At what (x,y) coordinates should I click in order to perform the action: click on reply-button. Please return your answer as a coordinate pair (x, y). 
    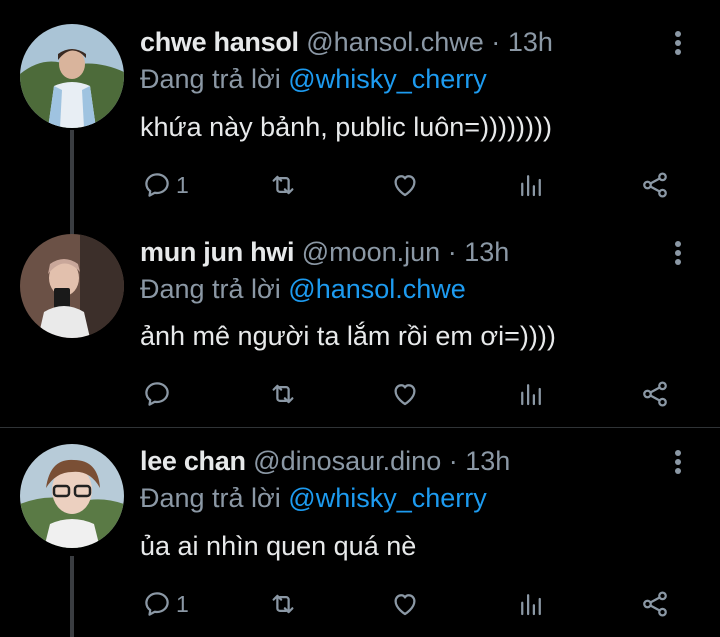
    Looking at the image, I should click on (159, 394).